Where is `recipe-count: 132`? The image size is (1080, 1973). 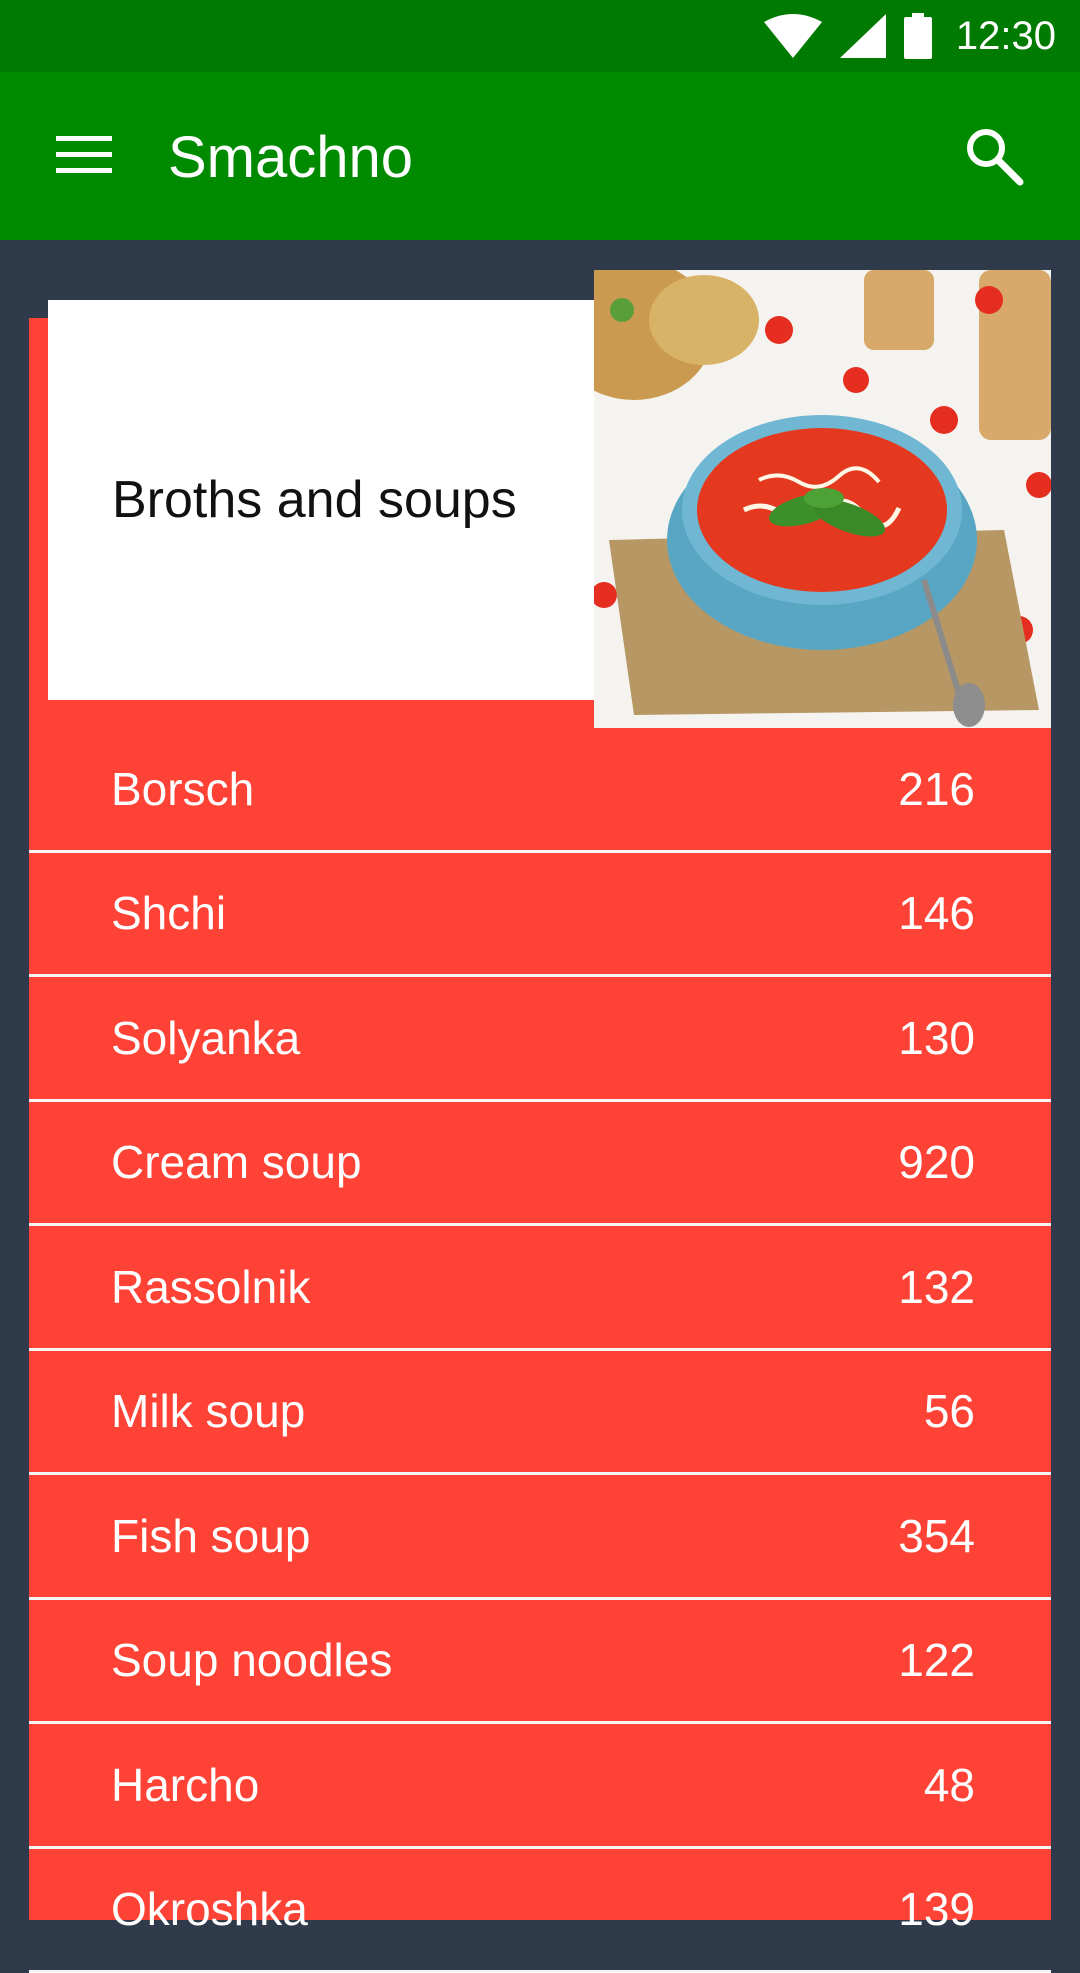 recipe-count: 132 is located at coordinates (936, 1287).